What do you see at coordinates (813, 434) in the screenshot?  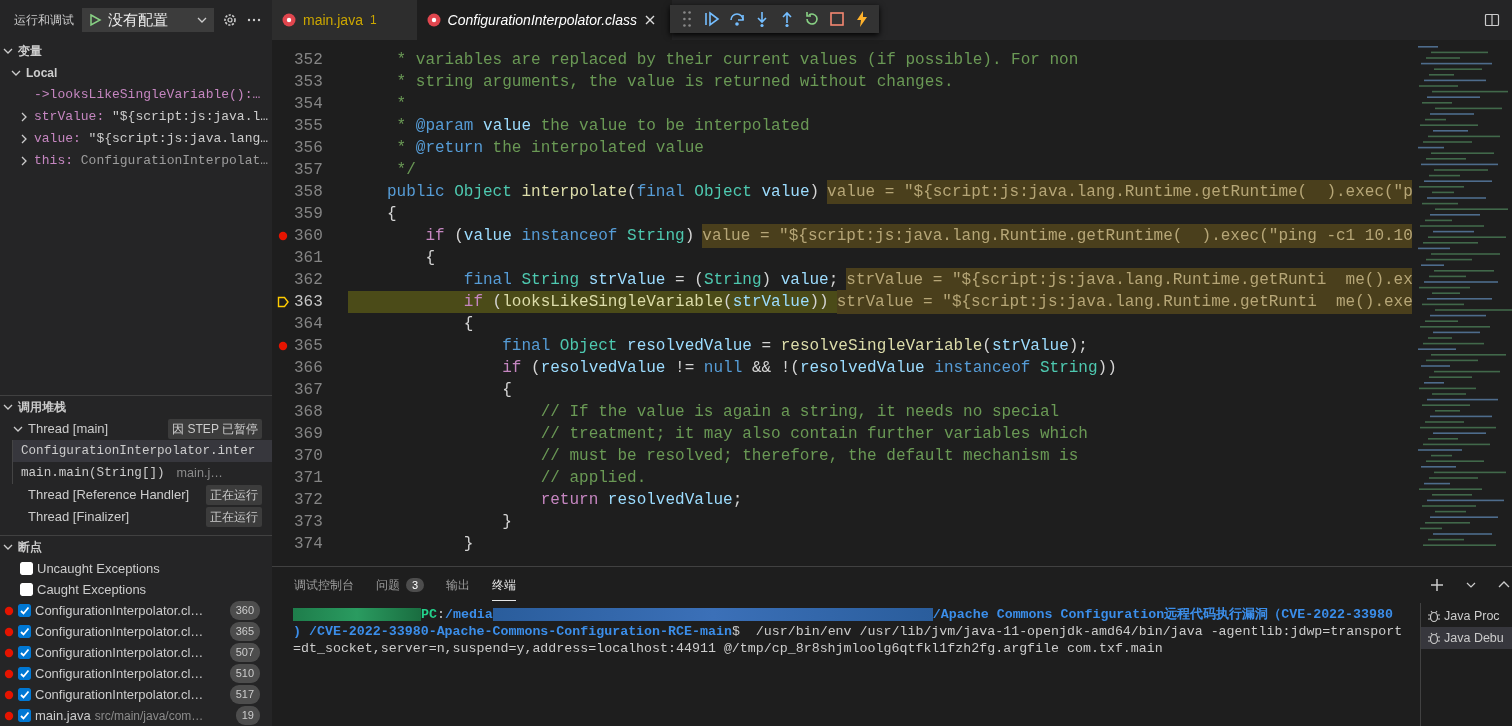 I see `code-line: // treatment; it may also contain further variables which` at bounding box center [813, 434].